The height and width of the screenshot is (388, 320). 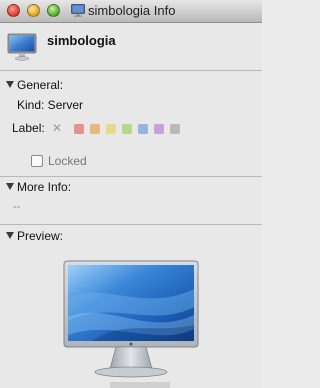 I want to click on kind-row: Kind: Server, so click(x=50, y=105).